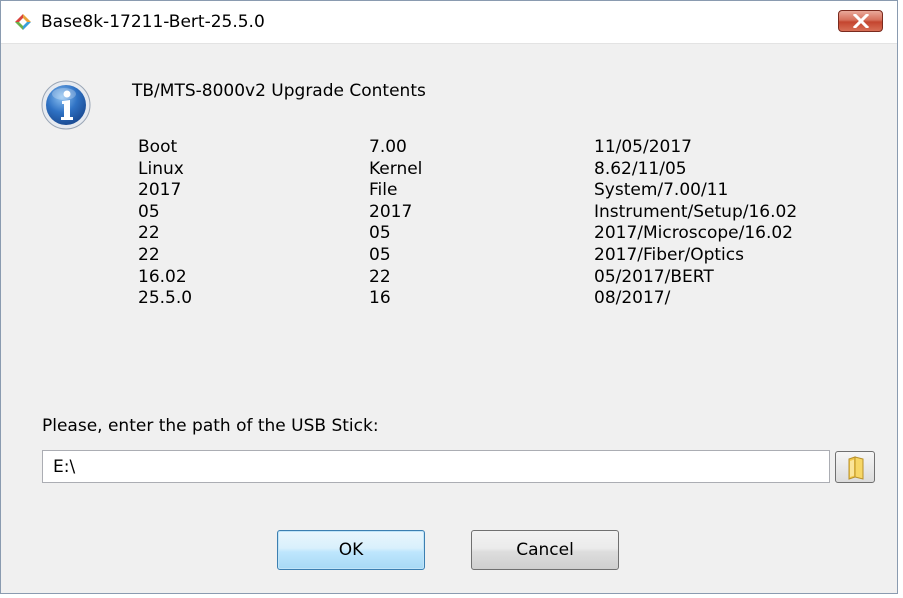 The image size is (903, 598). Describe the element at coordinates (696, 211) in the screenshot. I see `contents-cell: Instrument/Setup/16.02` at that location.